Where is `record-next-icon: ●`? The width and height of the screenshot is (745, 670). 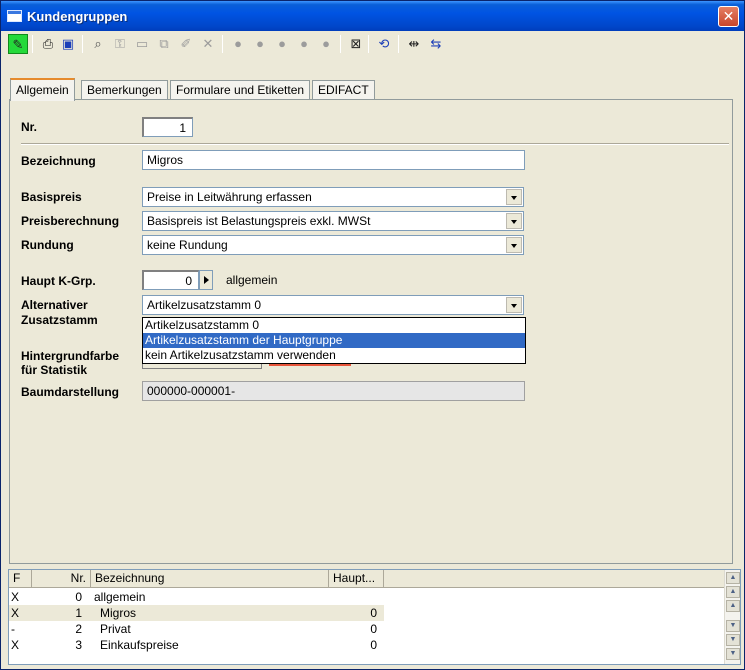
record-next-icon: ● is located at coordinates (282, 44).